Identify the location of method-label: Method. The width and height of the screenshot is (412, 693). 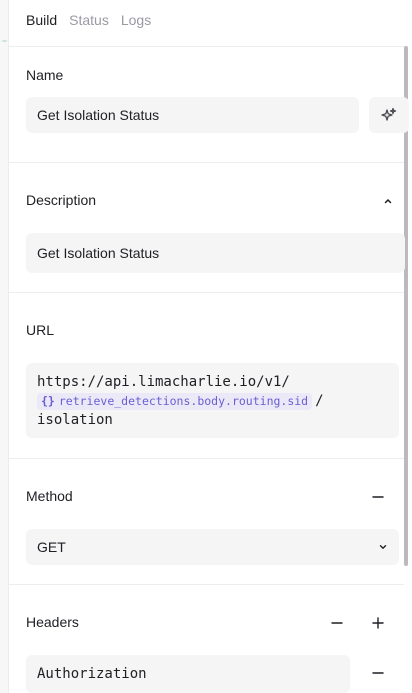
(49, 496).